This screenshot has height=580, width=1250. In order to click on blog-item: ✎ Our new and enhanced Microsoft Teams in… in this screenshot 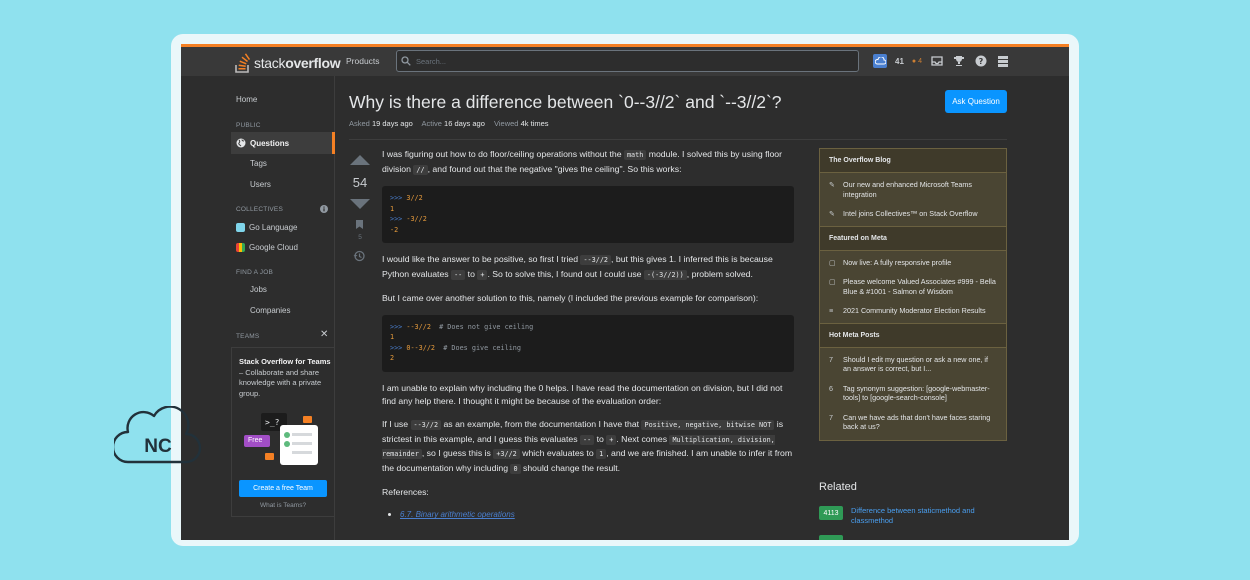, I will do `click(913, 188)`.